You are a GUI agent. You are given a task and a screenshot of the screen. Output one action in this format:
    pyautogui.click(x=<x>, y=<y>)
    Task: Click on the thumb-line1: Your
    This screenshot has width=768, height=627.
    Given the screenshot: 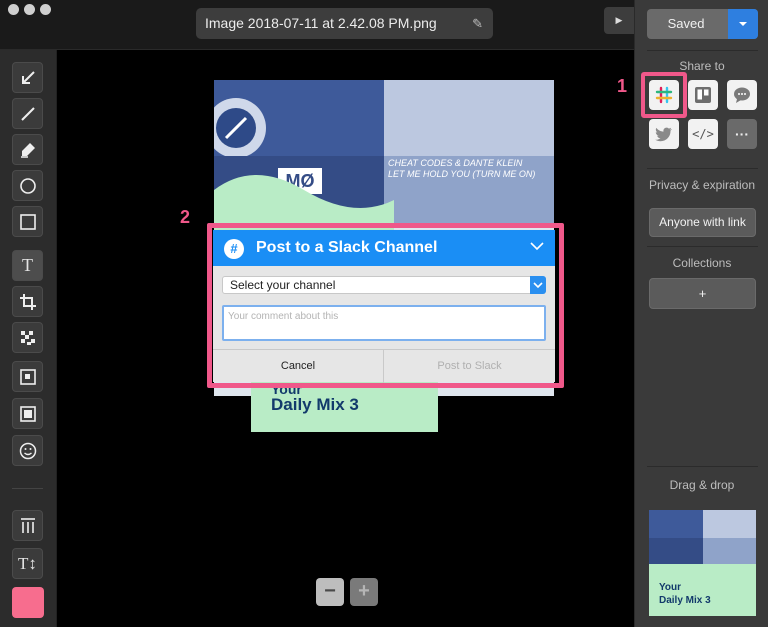 What is the action you would take?
    pyautogui.click(x=670, y=587)
    